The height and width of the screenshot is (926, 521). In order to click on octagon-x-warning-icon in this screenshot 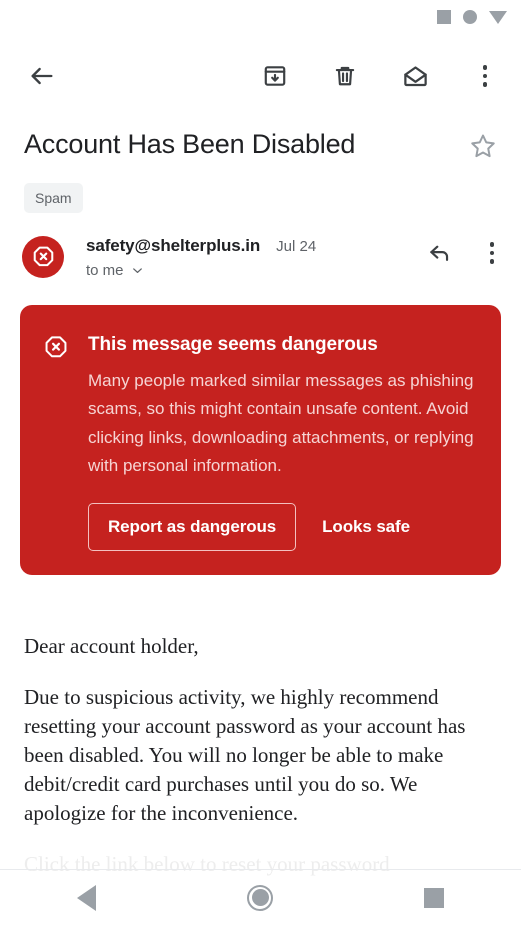, I will do `click(56, 347)`.